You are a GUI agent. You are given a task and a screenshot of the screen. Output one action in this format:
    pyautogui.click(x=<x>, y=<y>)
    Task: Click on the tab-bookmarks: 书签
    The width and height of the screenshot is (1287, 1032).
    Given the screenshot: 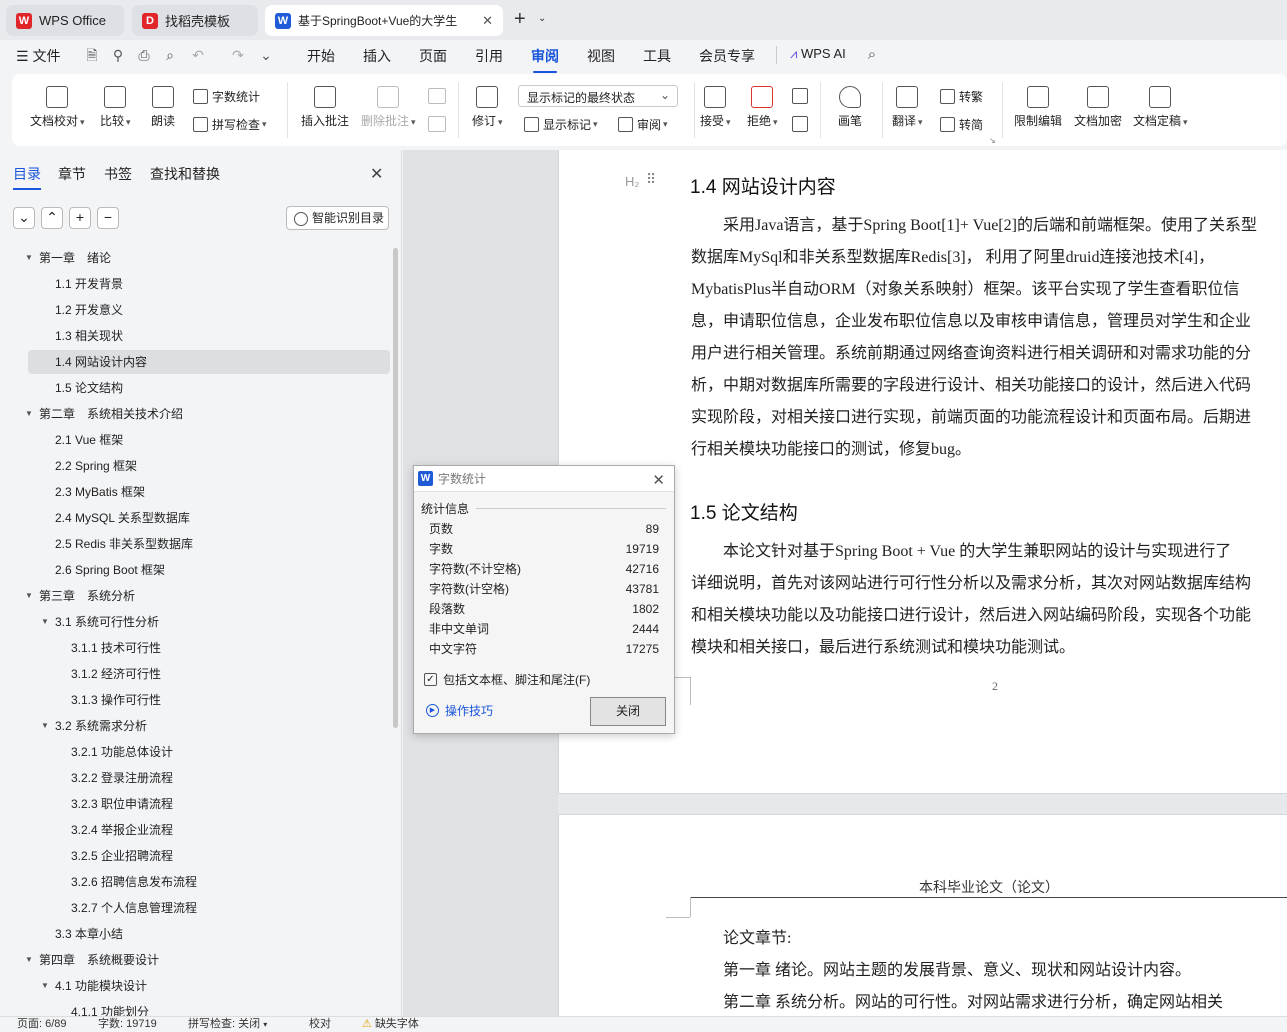 What is the action you would take?
    pyautogui.click(x=118, y=174)
    